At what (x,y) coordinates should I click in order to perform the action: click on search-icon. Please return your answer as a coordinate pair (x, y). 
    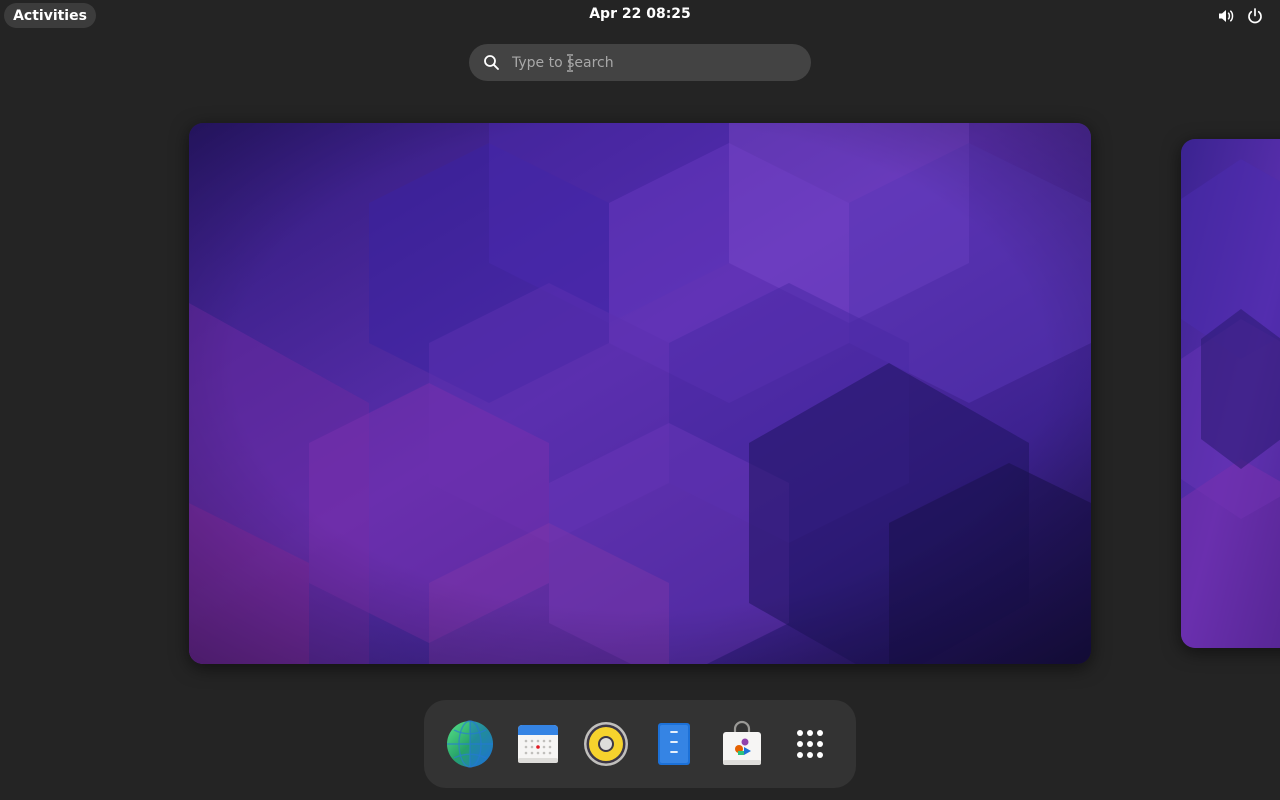
    Looking at the image, I should click on (491, 62).